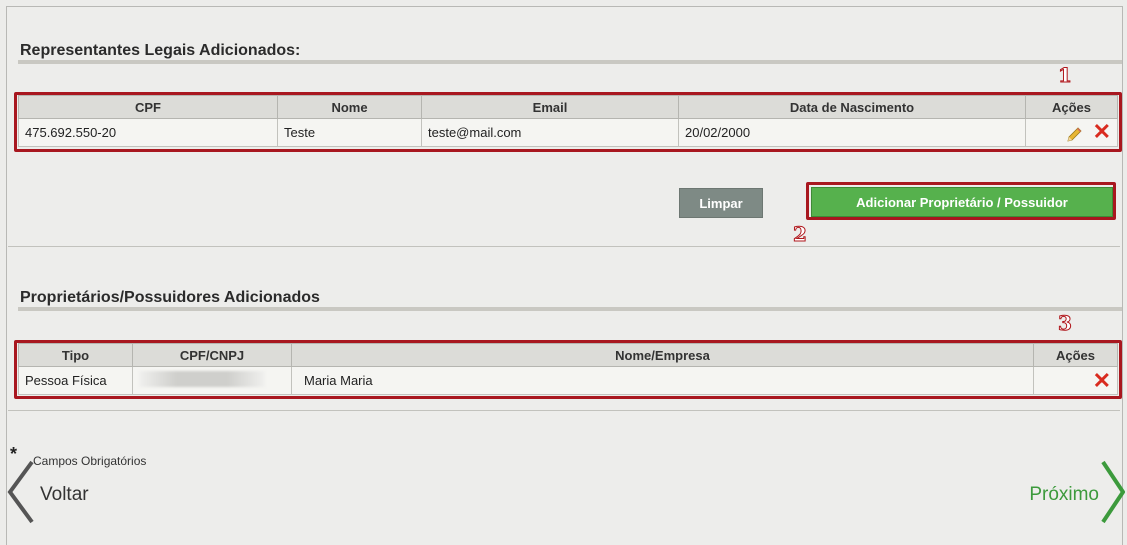  What do you see at coordinates (550, 107) in the screenshot?
I see `column-header-email: Email` at bounding box center [550, 107].